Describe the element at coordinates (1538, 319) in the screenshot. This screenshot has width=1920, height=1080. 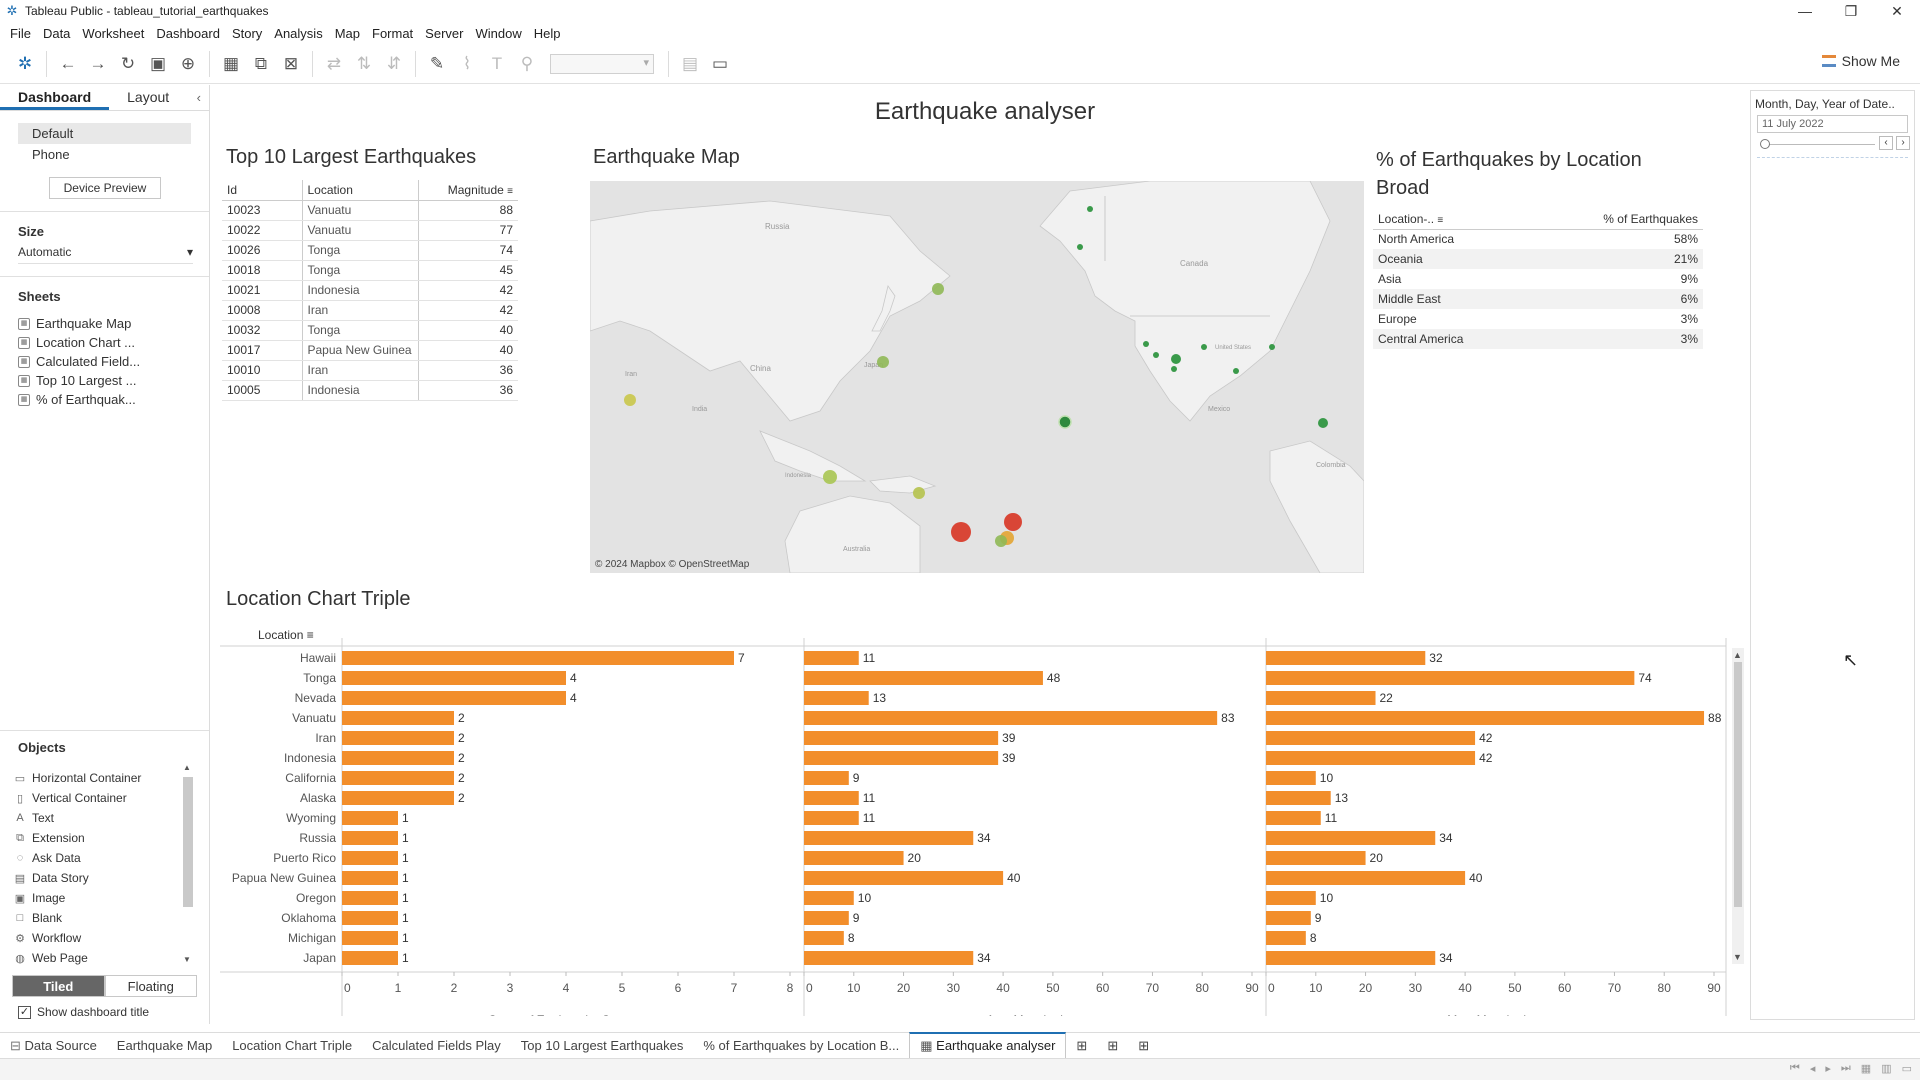
I see `table-row: Europe 3%` at that location.